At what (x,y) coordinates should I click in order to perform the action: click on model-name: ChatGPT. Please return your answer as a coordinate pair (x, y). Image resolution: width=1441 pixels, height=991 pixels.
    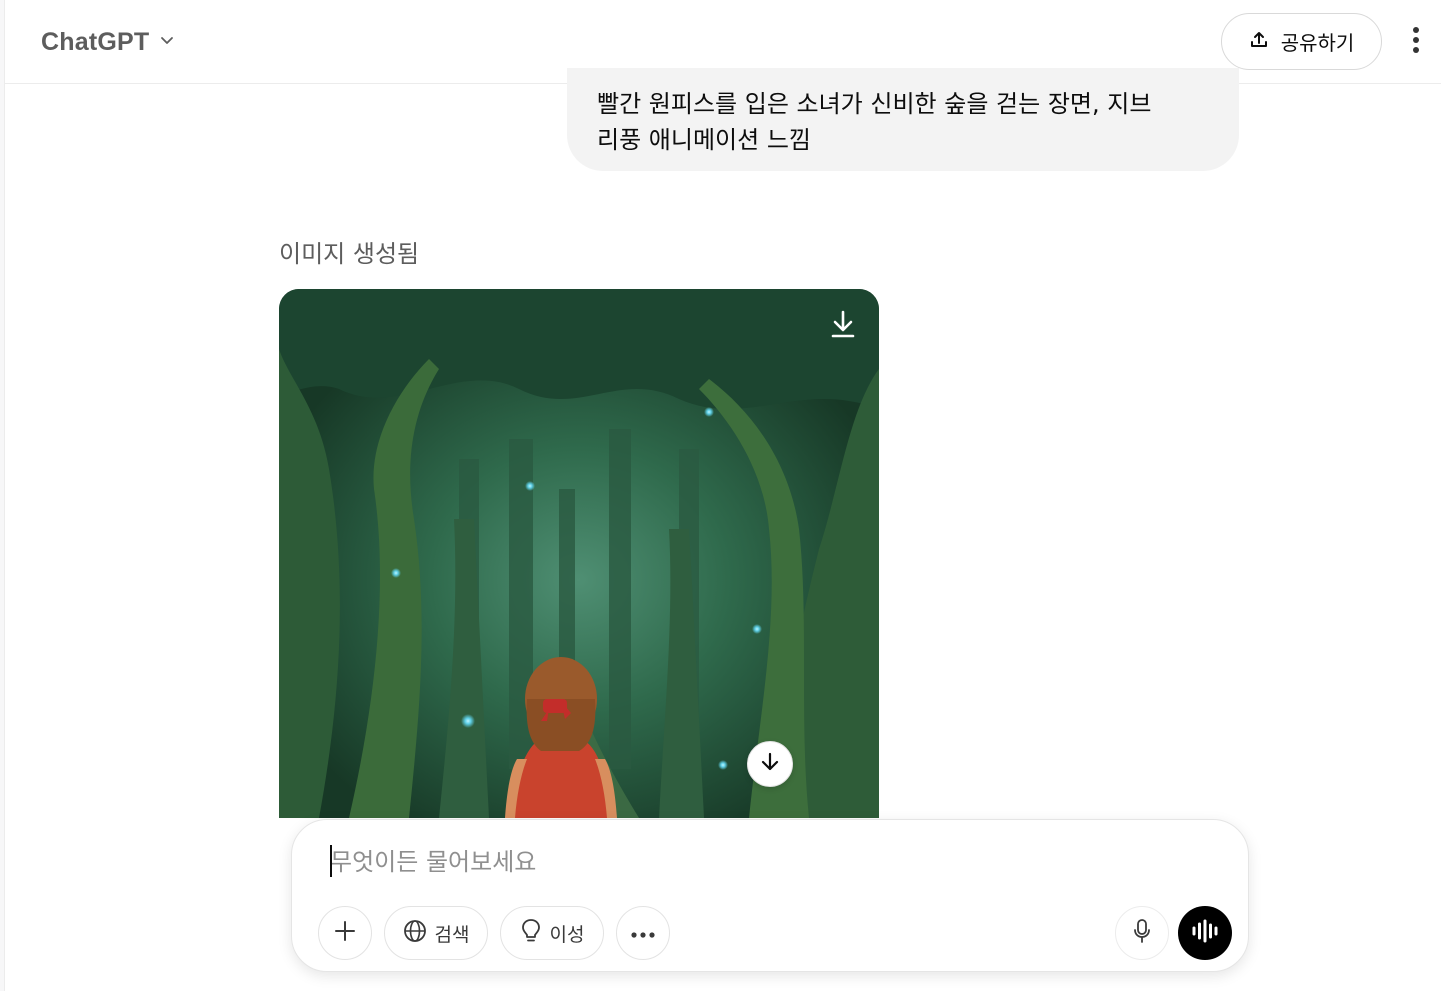
    Looking at the image, I should click on (95, 41).